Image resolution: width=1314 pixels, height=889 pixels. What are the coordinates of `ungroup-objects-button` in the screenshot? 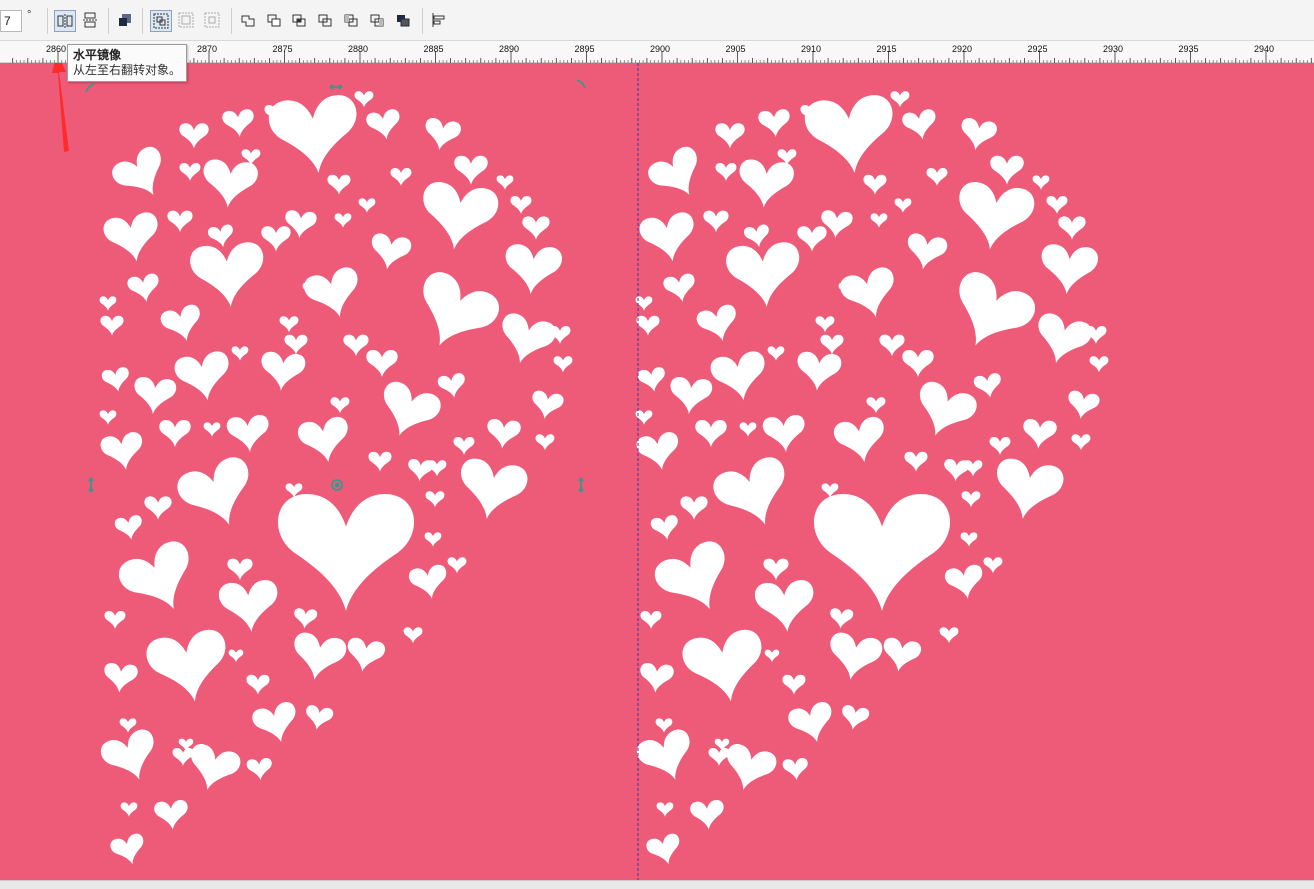 It's located at (187, 21).